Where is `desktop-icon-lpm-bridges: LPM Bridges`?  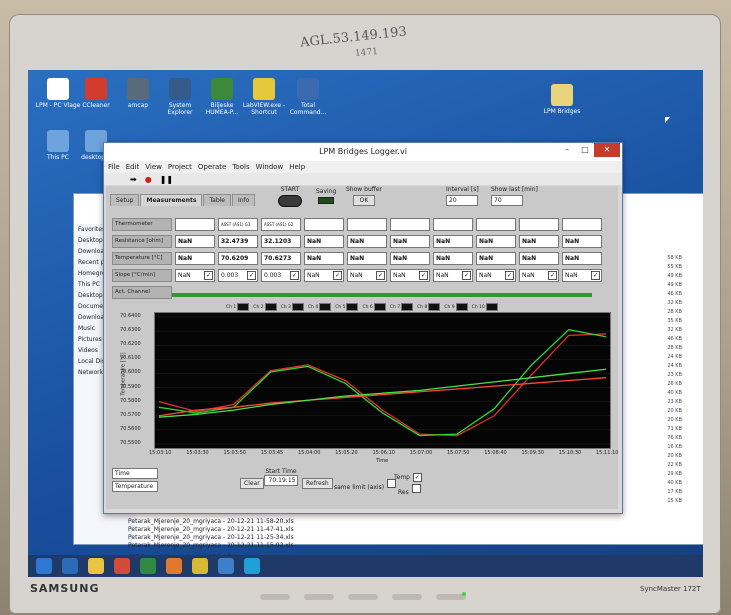 desktop-icon-lpm-bridges: LPM Bridges is located at coordinates (562, 99).